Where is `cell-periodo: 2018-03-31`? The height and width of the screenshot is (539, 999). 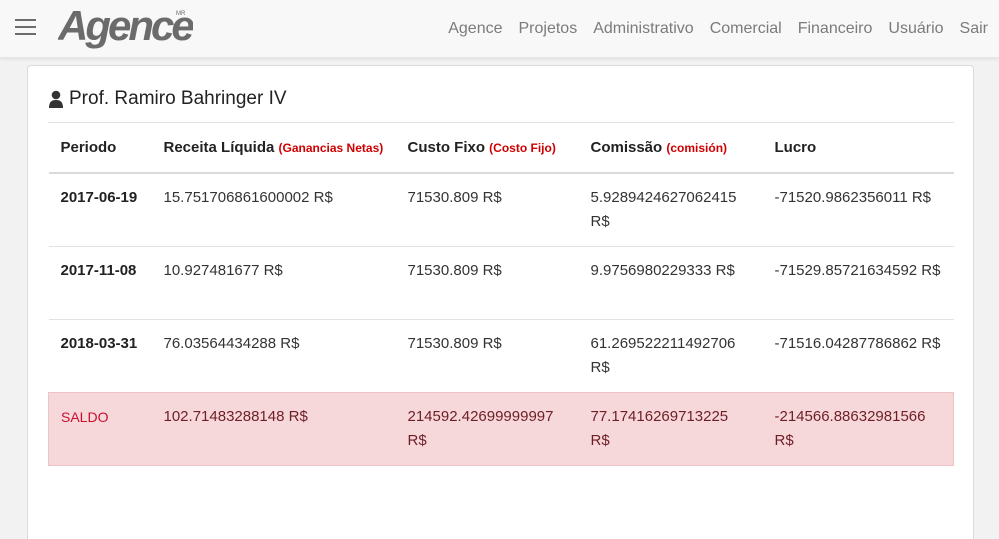
cell-periodo: 2018-03-31 is located at coordinates (100, 356).